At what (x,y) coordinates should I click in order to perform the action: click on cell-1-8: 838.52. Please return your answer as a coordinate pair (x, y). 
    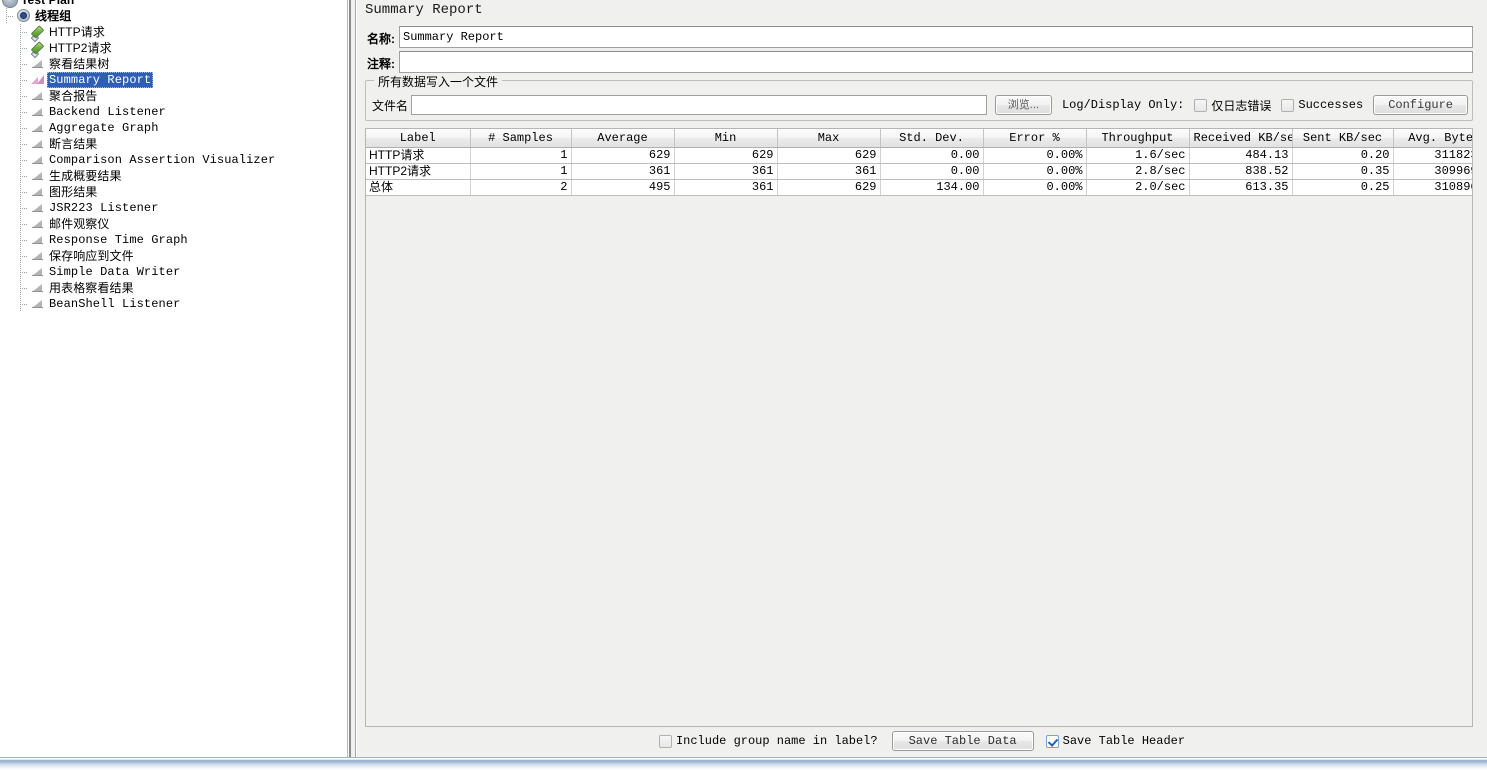
    Looking at the image, I should click on (1241, 171).